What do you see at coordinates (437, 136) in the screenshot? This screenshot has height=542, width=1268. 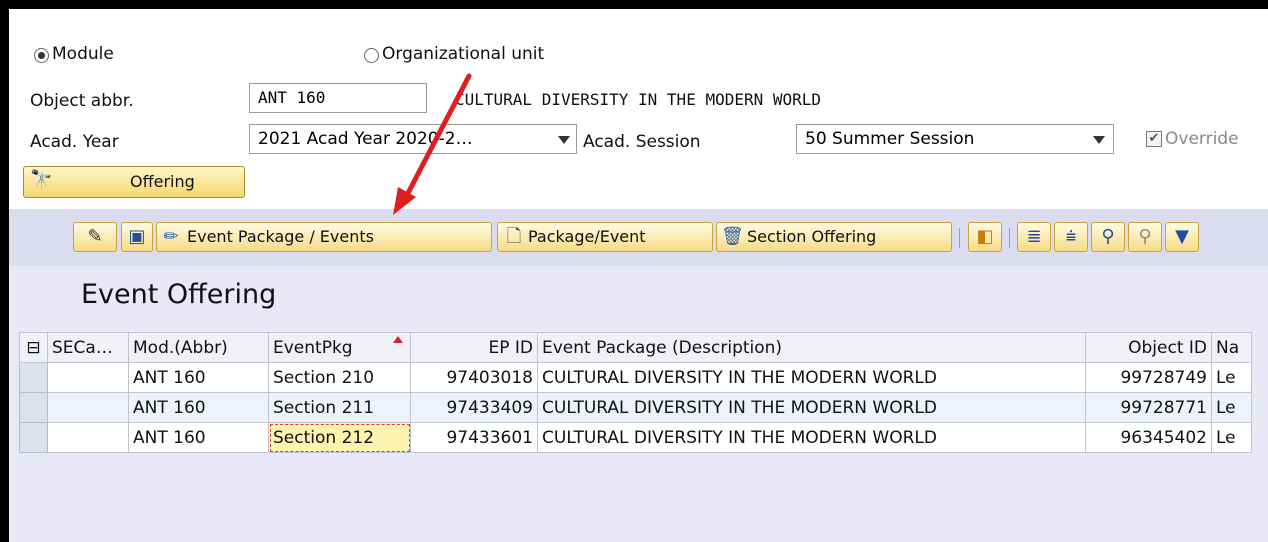 I see `annotation-arrow-shaft` at bounding box center [437, 136].